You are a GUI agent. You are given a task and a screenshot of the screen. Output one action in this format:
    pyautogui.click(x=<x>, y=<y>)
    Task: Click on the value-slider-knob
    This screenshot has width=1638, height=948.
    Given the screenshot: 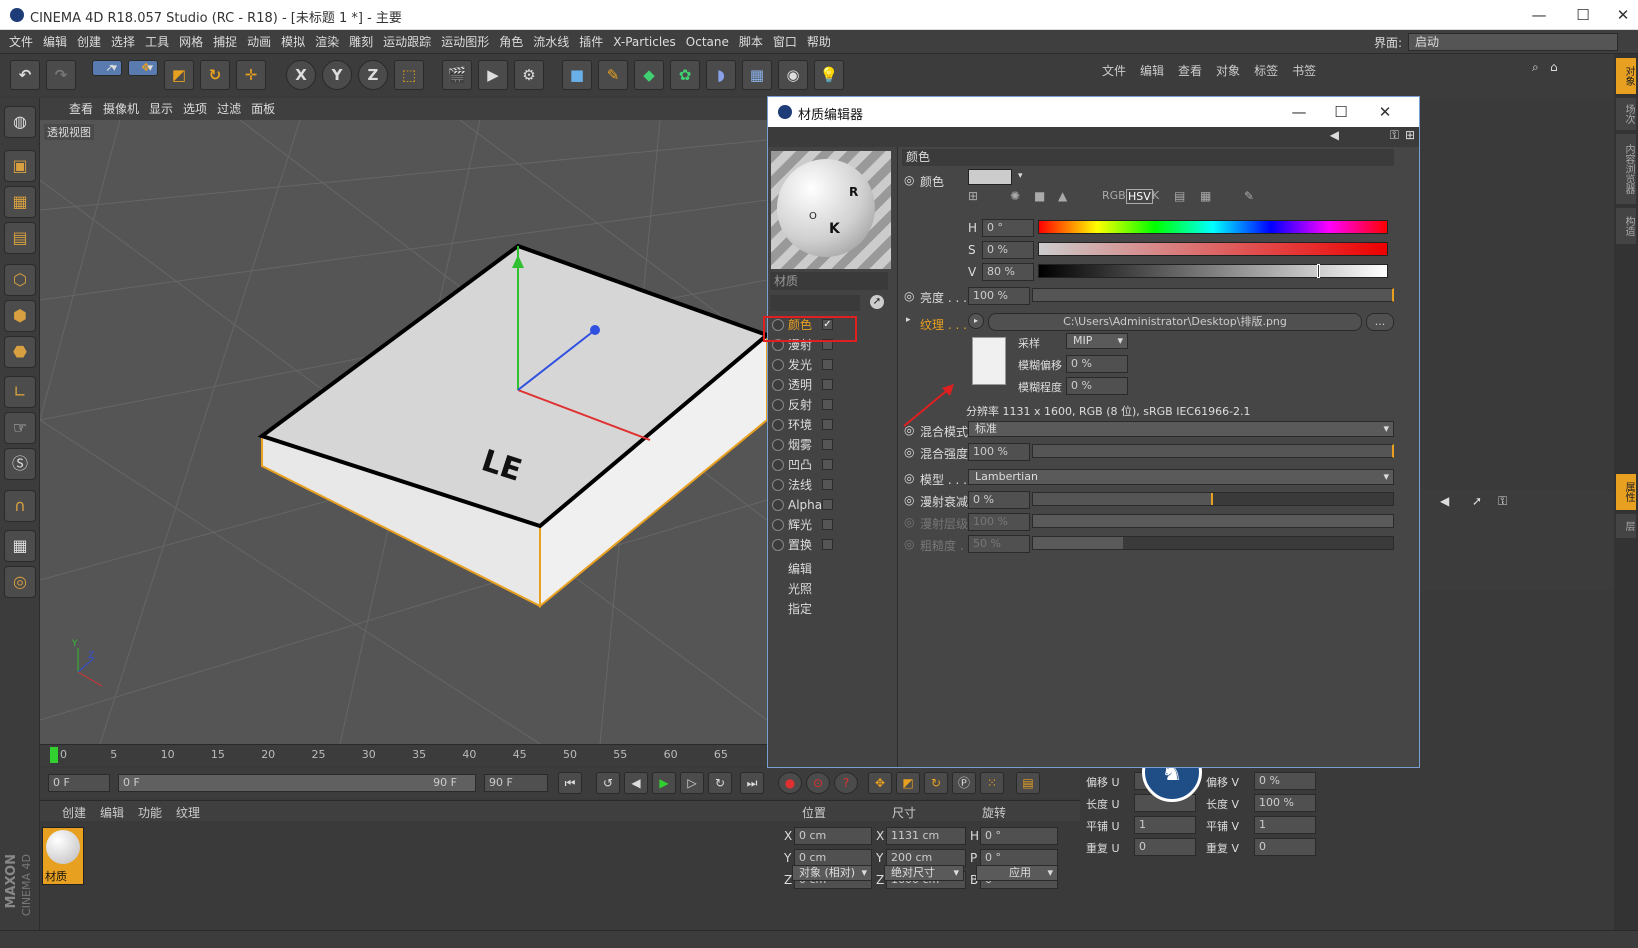 What is the action you would take?
    pyautogui.click(x=1319, y=271)
    